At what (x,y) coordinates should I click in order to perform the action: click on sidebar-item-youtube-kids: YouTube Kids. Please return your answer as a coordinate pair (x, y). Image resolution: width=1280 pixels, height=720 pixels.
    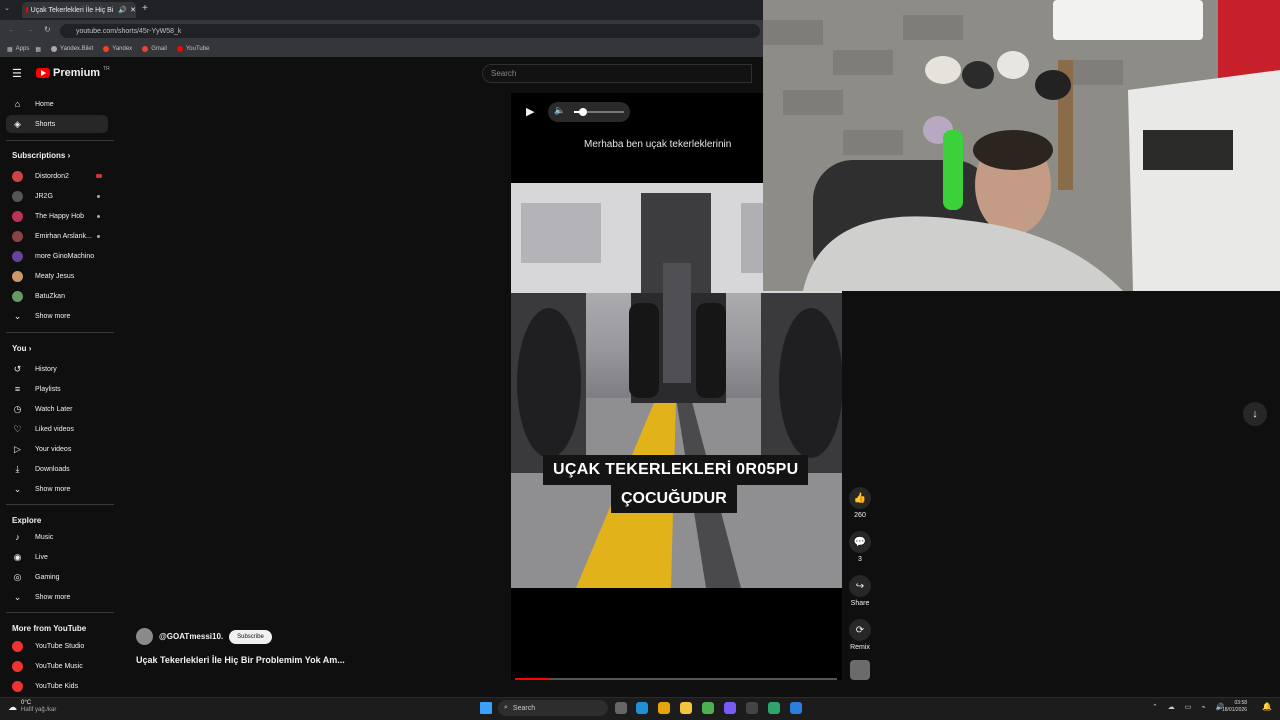
    Looking at the image, I should click on (57, 686).